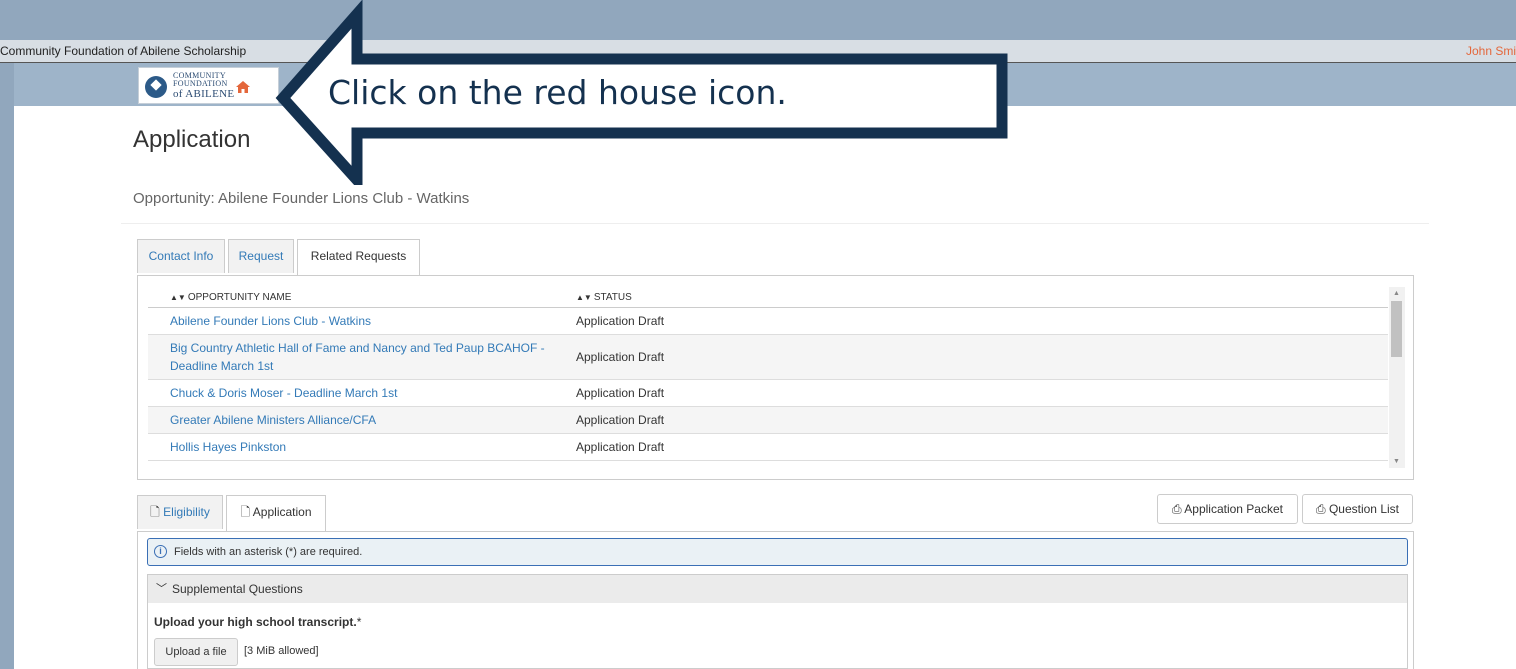  What do you see at coordinates (204, 94) in the screenshot?
I see `logo-line-3: of ABILENE` at bounding box center [204, 94].